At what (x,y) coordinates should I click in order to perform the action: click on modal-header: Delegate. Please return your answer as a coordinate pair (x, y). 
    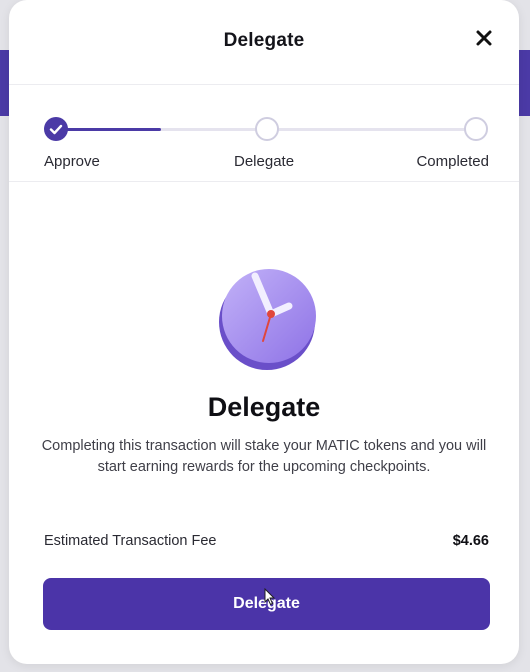
    Looking at the image, I should click on (264, 42).